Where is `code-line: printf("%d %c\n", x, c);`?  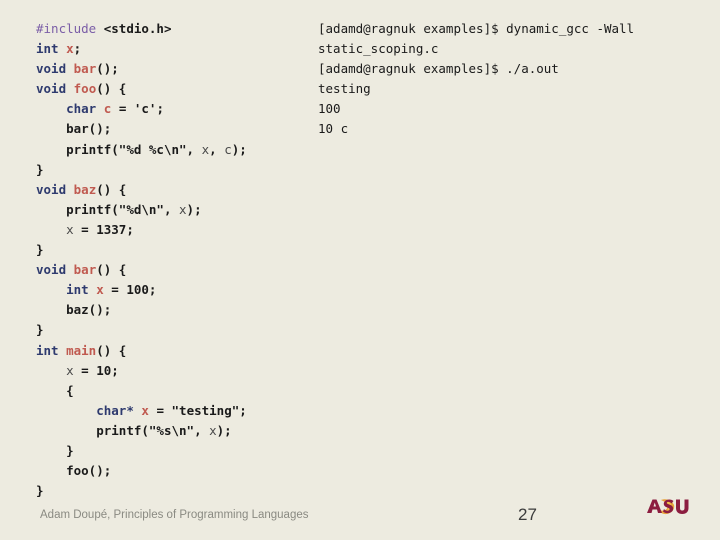
code-line: printf("%d %c\n", x, c); is located at coordinates (174, 150).